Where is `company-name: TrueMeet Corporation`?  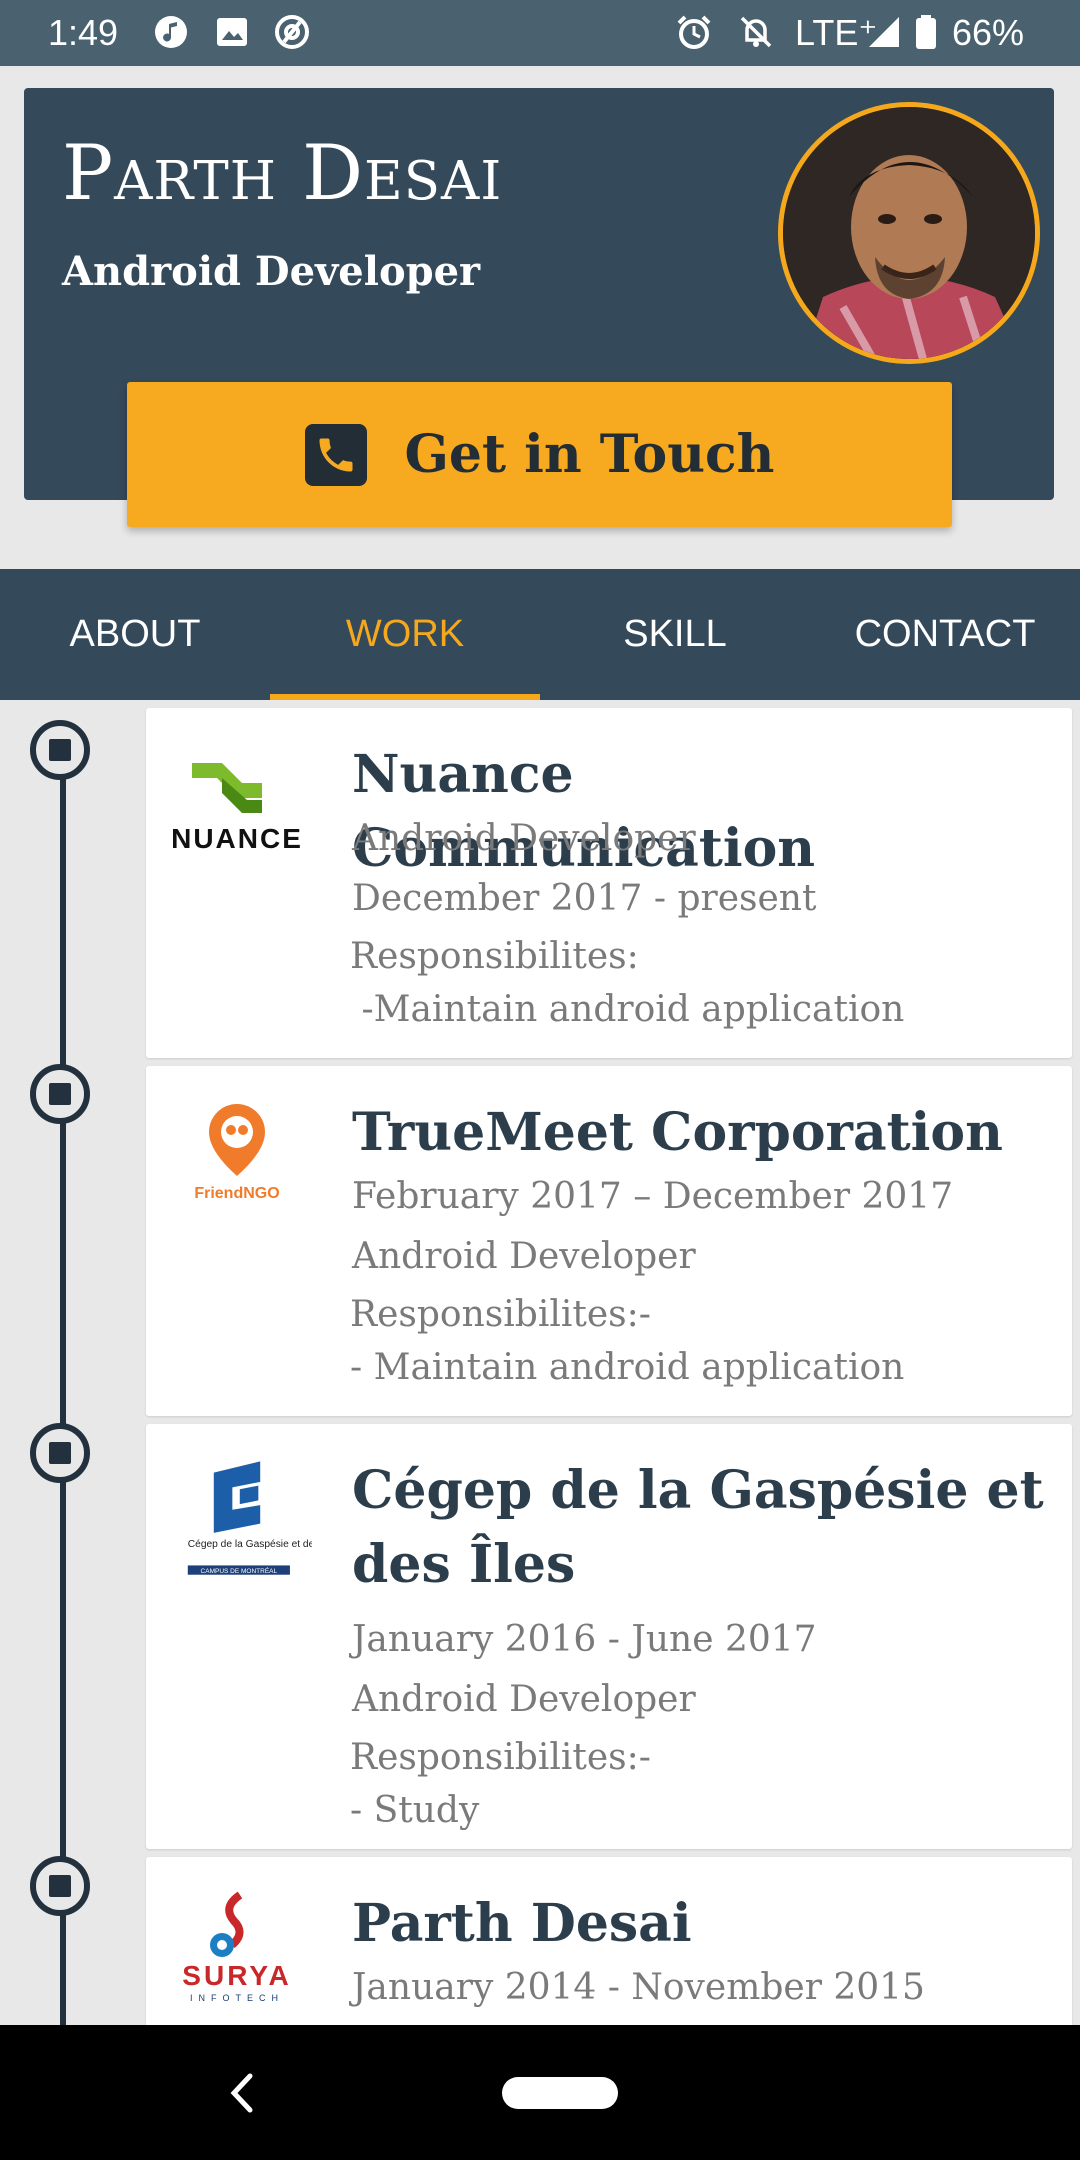 company-name: TrueMeet Corporation is located at coordinates (677, 1132).